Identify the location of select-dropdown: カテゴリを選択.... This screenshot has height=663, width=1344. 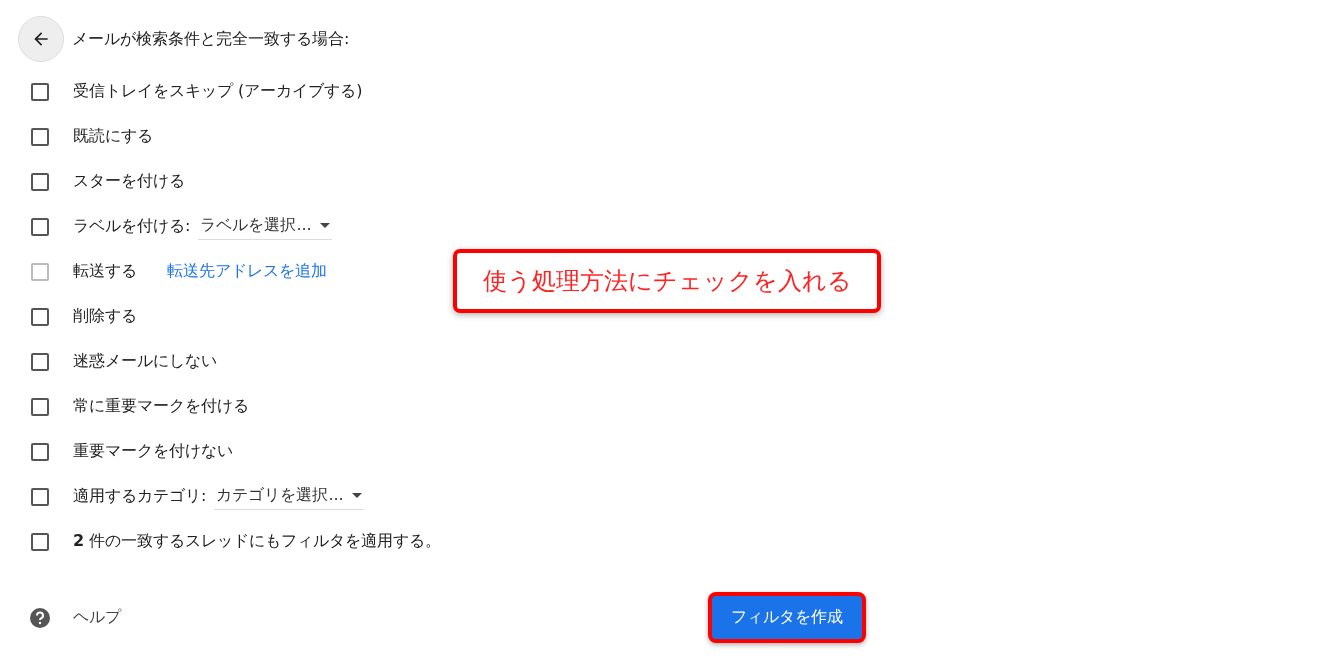
(289, 496).